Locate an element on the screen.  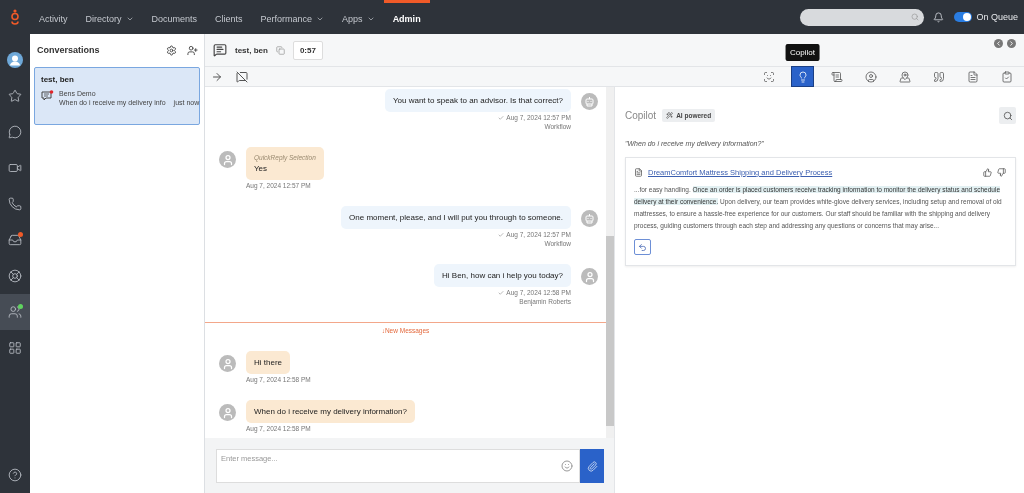
lightbulb-icon is located at coordinates (802, 76).